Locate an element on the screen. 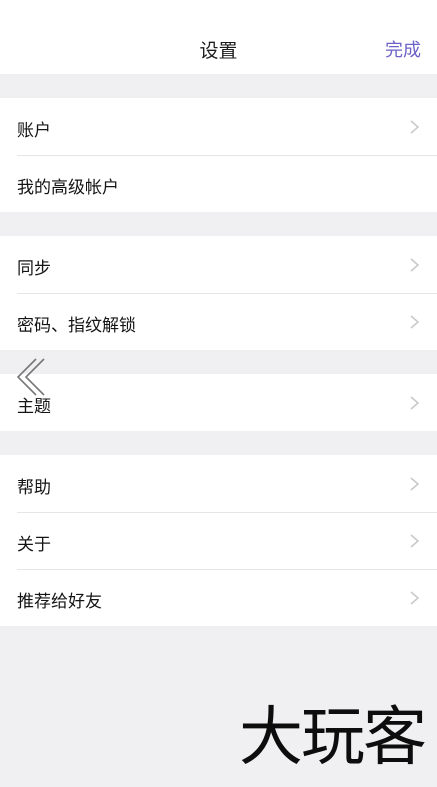  page-title: 设置 is located at coordinates (218, 51).